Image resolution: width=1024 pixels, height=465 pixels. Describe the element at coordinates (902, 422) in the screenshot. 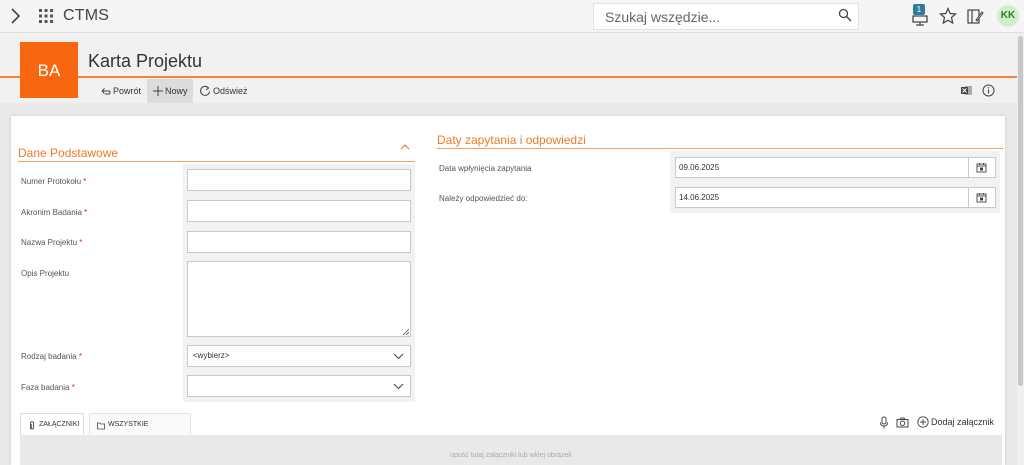

I see `camera-icon` at that location.